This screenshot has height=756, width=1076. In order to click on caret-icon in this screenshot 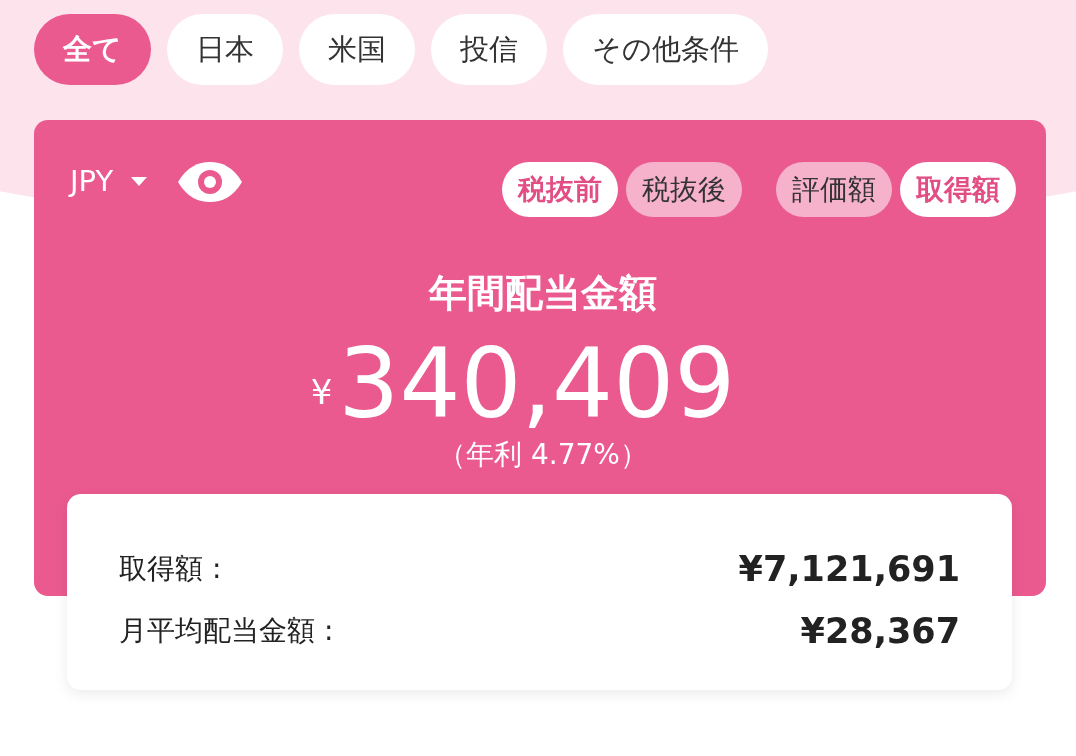, I will do `click(139, 181)`.